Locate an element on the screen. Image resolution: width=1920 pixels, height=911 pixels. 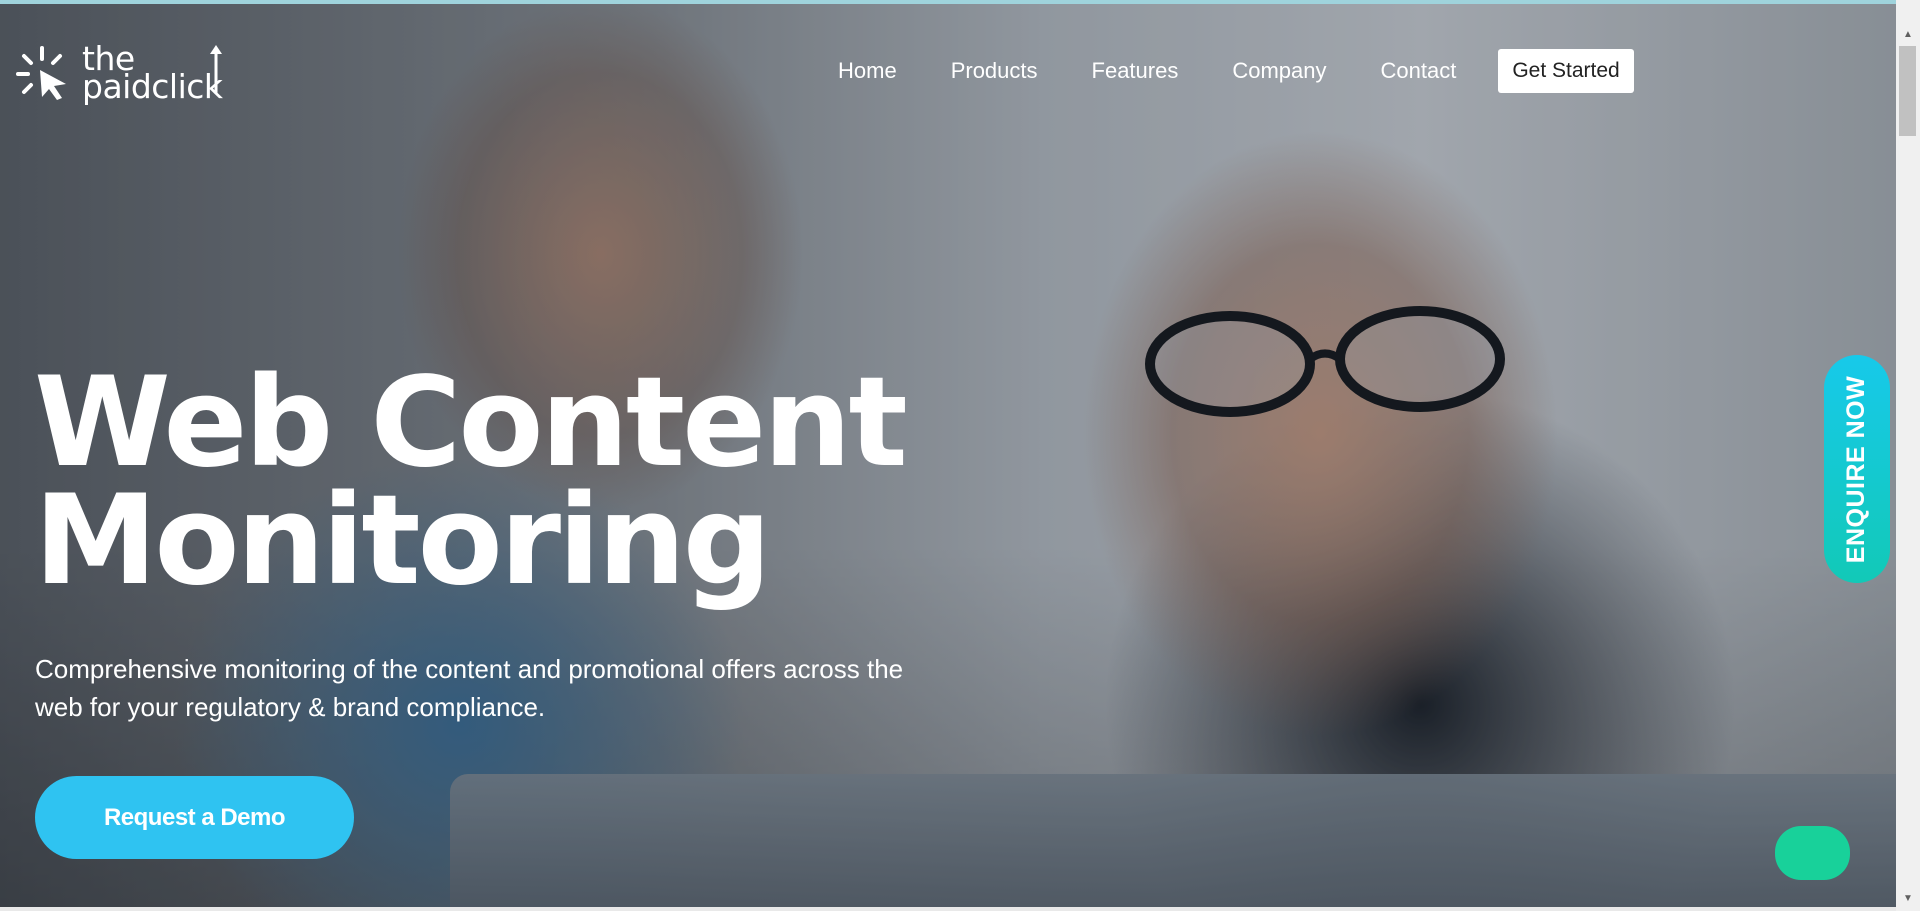
nav-home: Home is located at coordinates (867, 71).